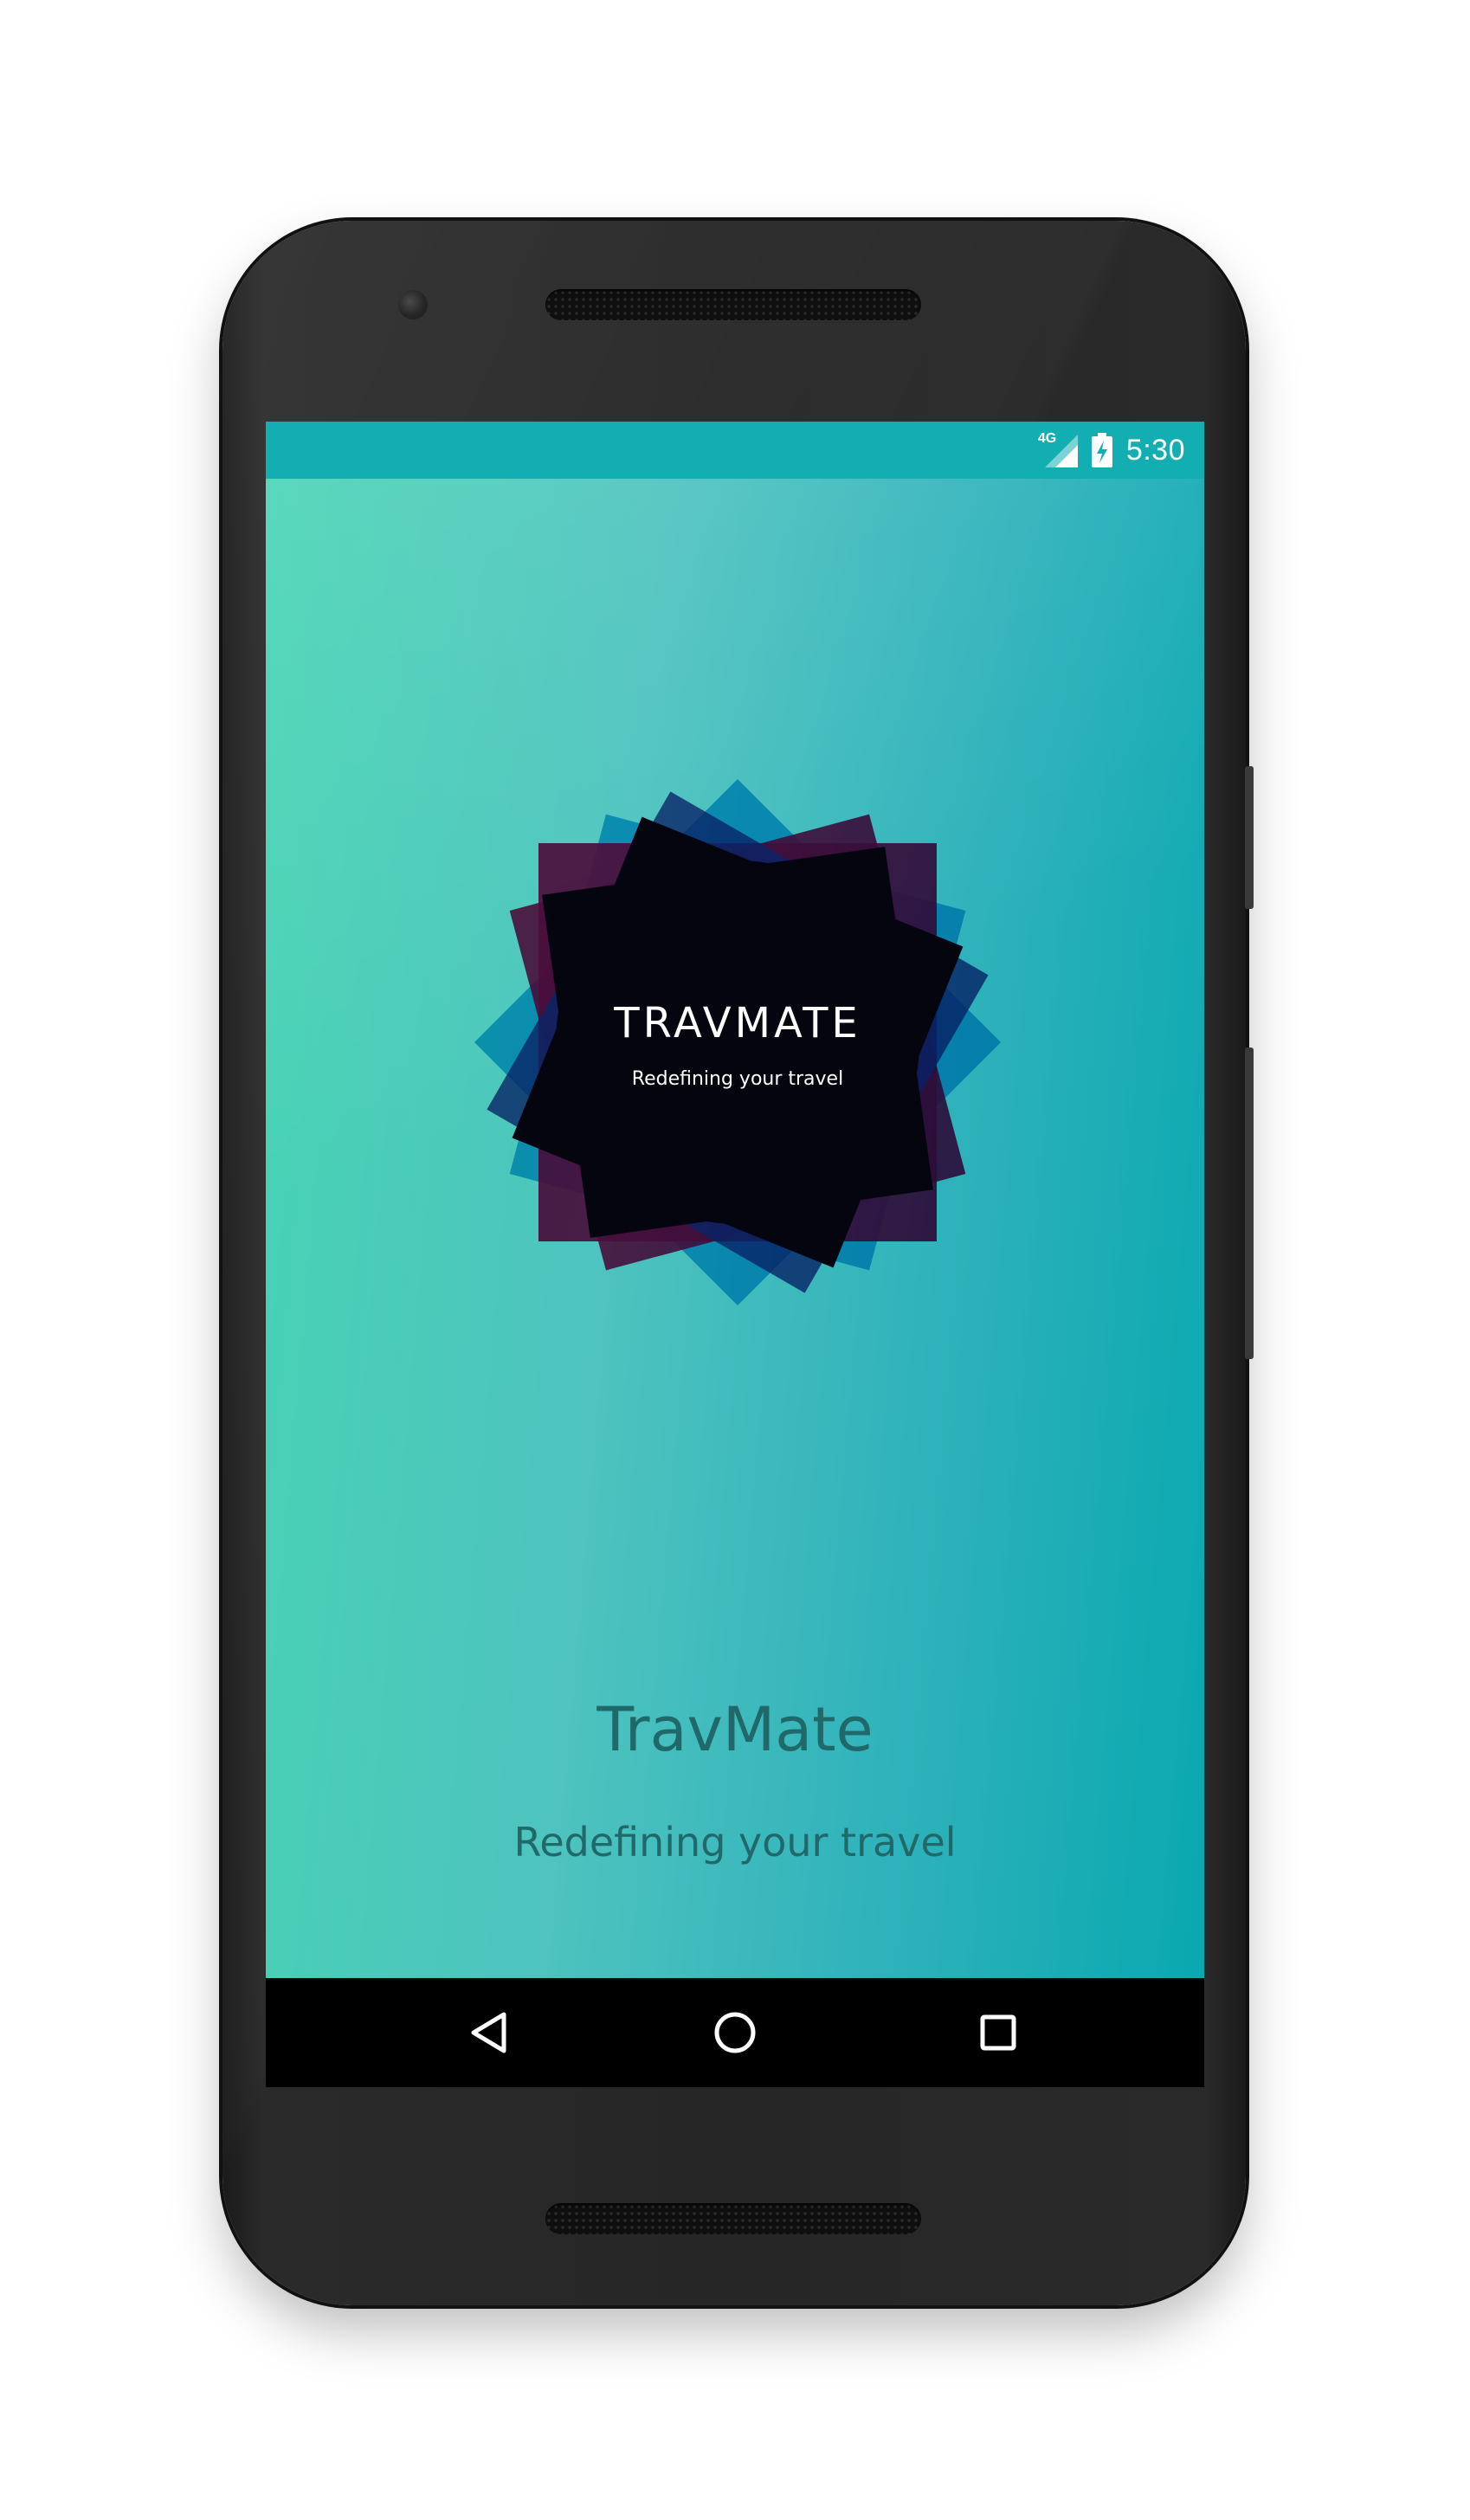 Image resolution: width=1470 pixels, height=2520 pixels. What do you see at coordinates (735, 450) in the screenshot?
I see `status-bar: 4G 5:30` at bounding box center [735, 450].